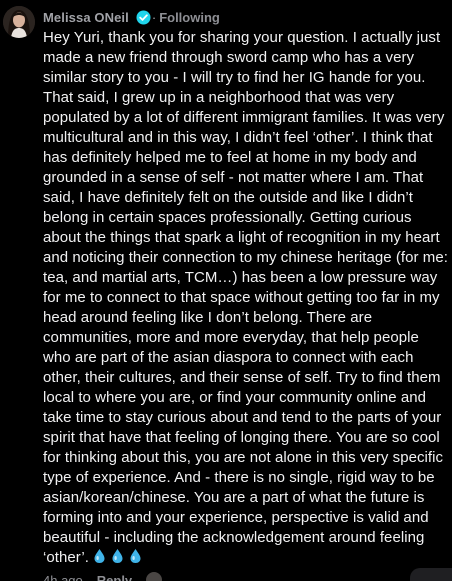 The width and height of the screenshot is (452, 581). What do you see at coordinates (154, 576) in the screenshot?
I see `creator-like-avatar` at bounding box center [154, 576].